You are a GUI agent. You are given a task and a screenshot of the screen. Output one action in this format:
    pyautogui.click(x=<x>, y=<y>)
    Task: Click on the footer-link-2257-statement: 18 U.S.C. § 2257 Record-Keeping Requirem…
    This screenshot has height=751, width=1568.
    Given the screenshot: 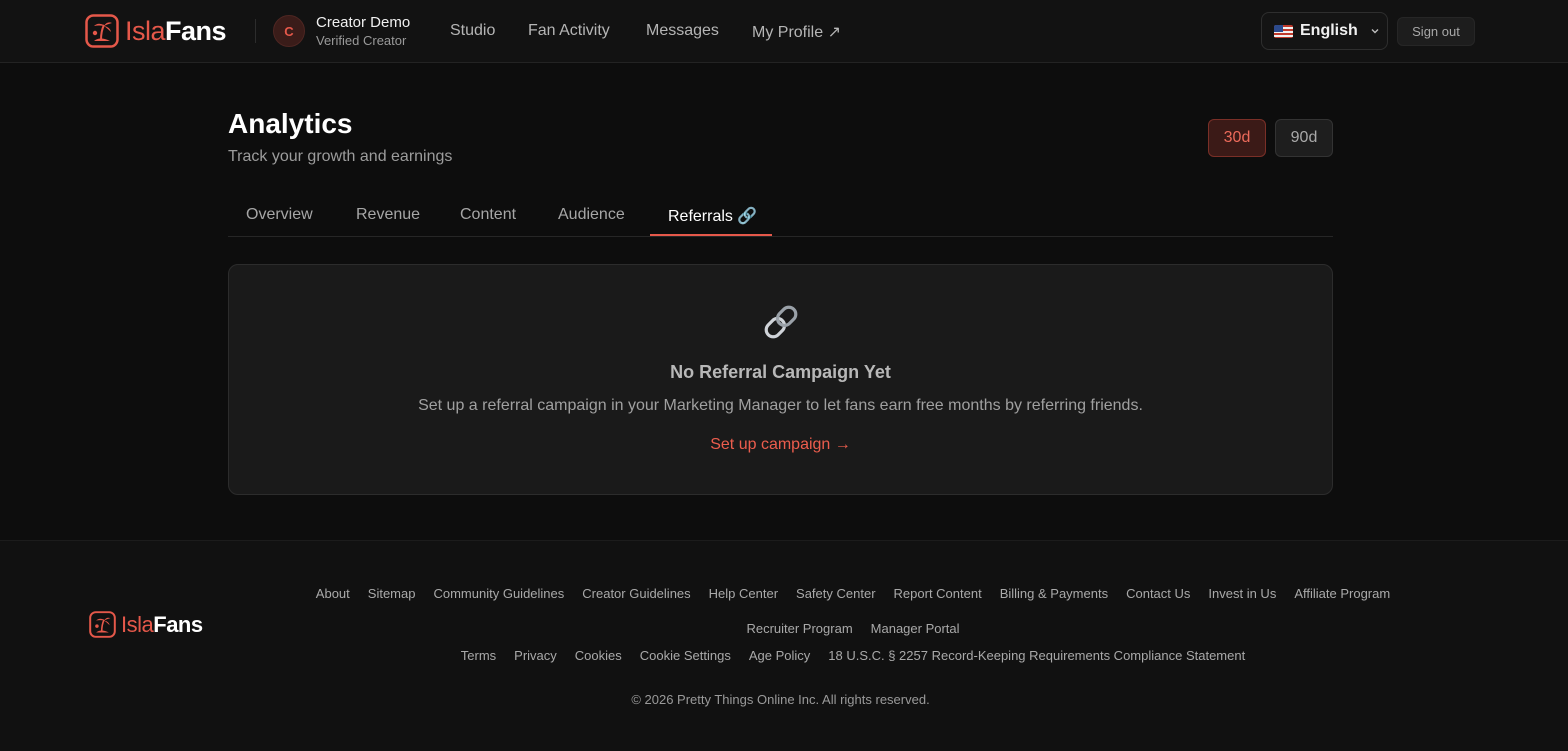 What is the action you would take?
    pyautogui.click(x=1036, y=655)
    